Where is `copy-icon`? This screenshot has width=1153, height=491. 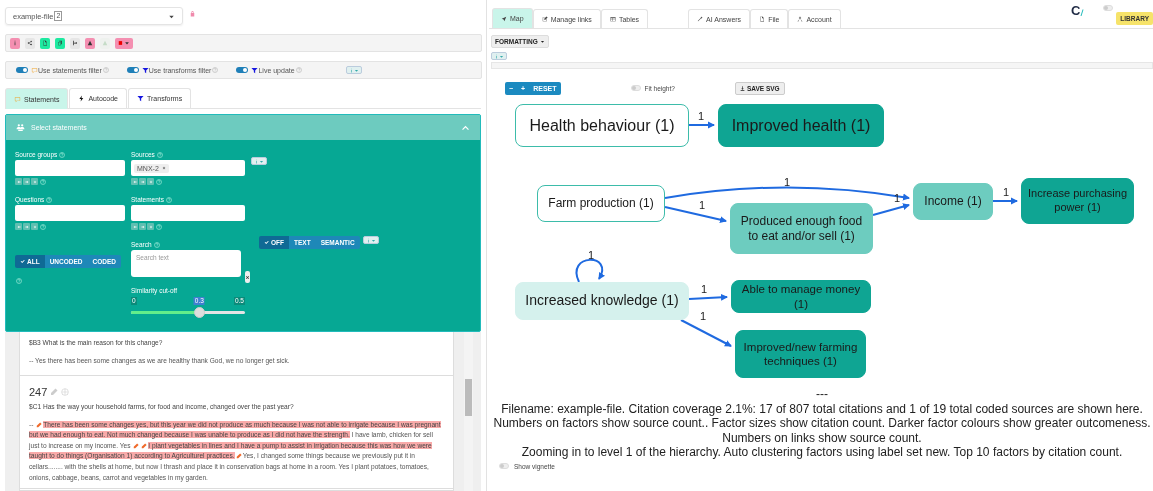 copy-icon is located at coordinates (60, 43).